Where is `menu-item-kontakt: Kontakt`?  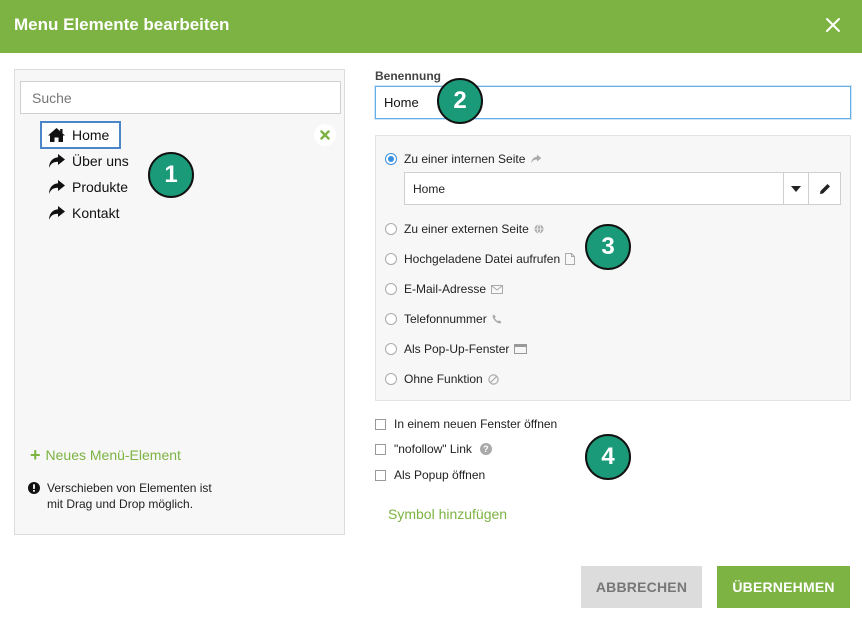
menu-item-kontakt: Kontakt is located at coordinates (84, 213).